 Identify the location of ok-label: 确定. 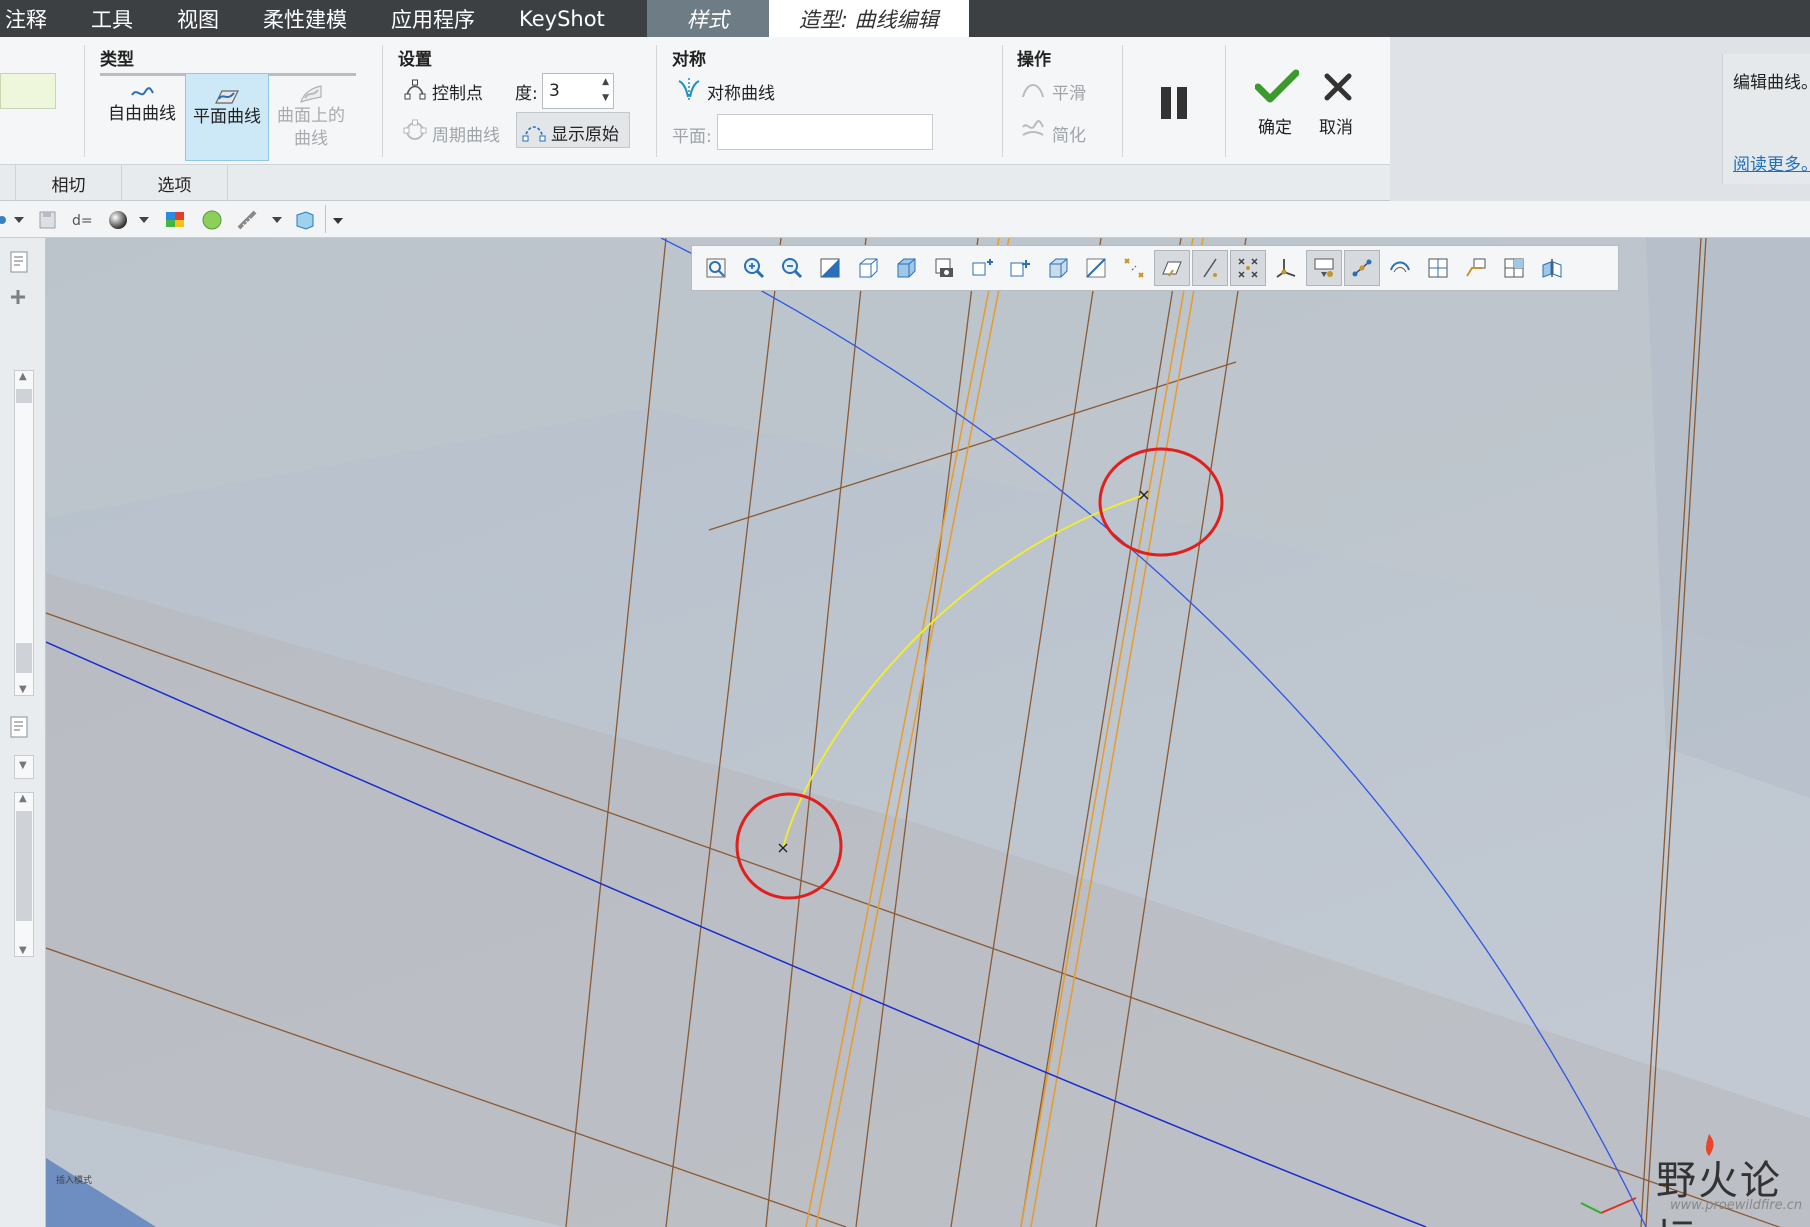
(1275, 128).